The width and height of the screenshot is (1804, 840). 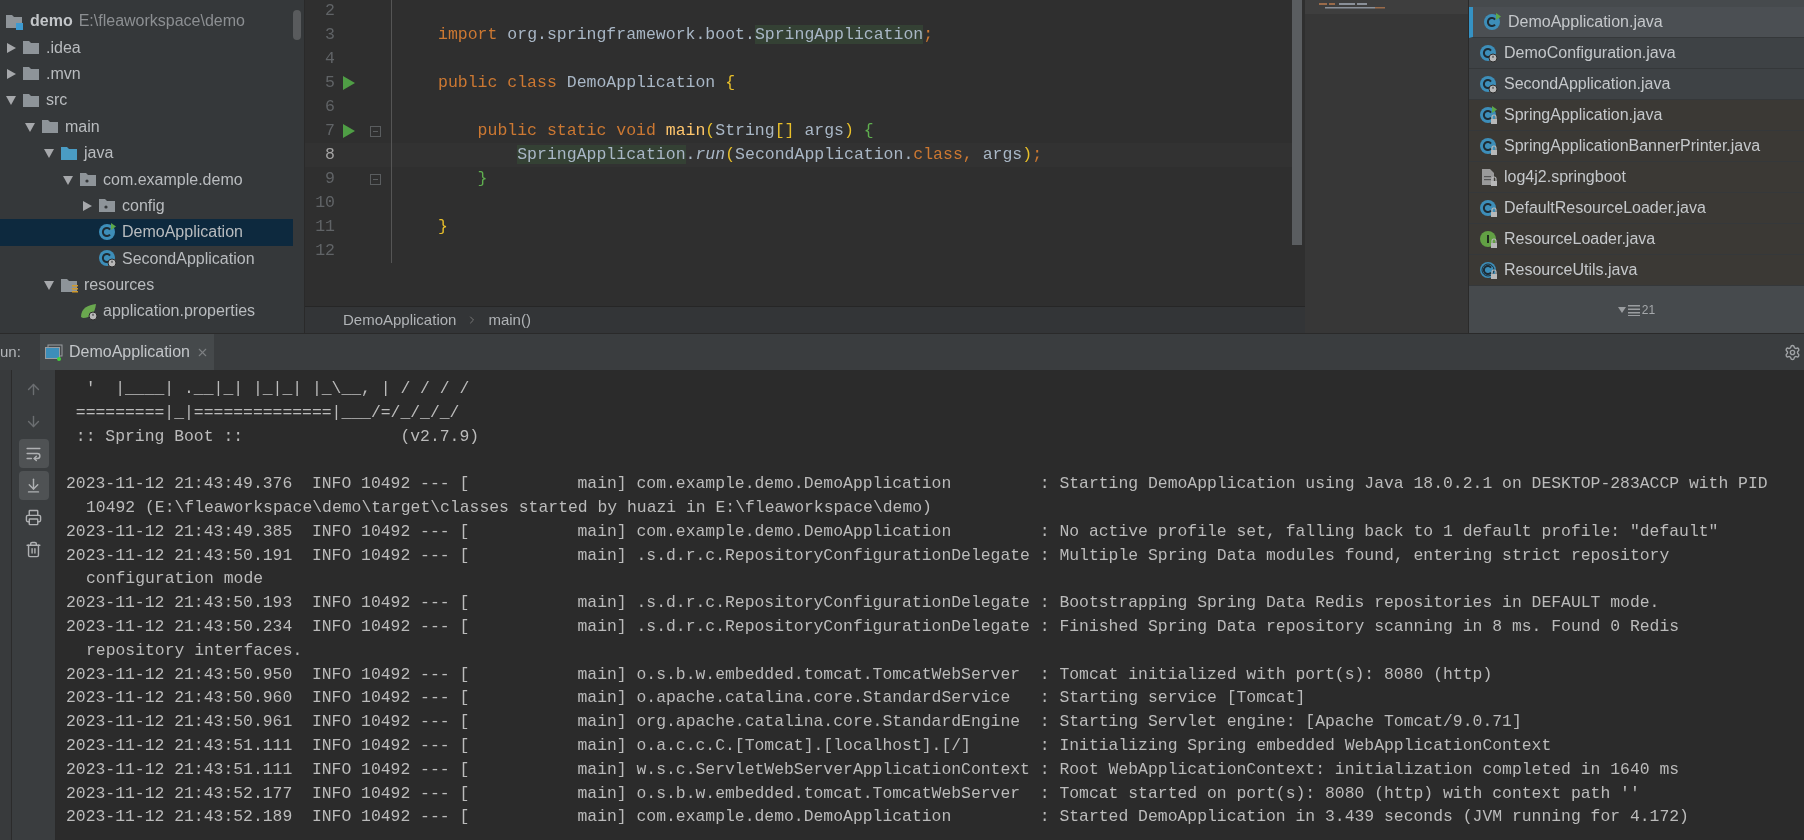 What do you see at coordinates (146, 311) in the screenshot?
I see `tree-item: application.properties` at bounding box center [146, 311].